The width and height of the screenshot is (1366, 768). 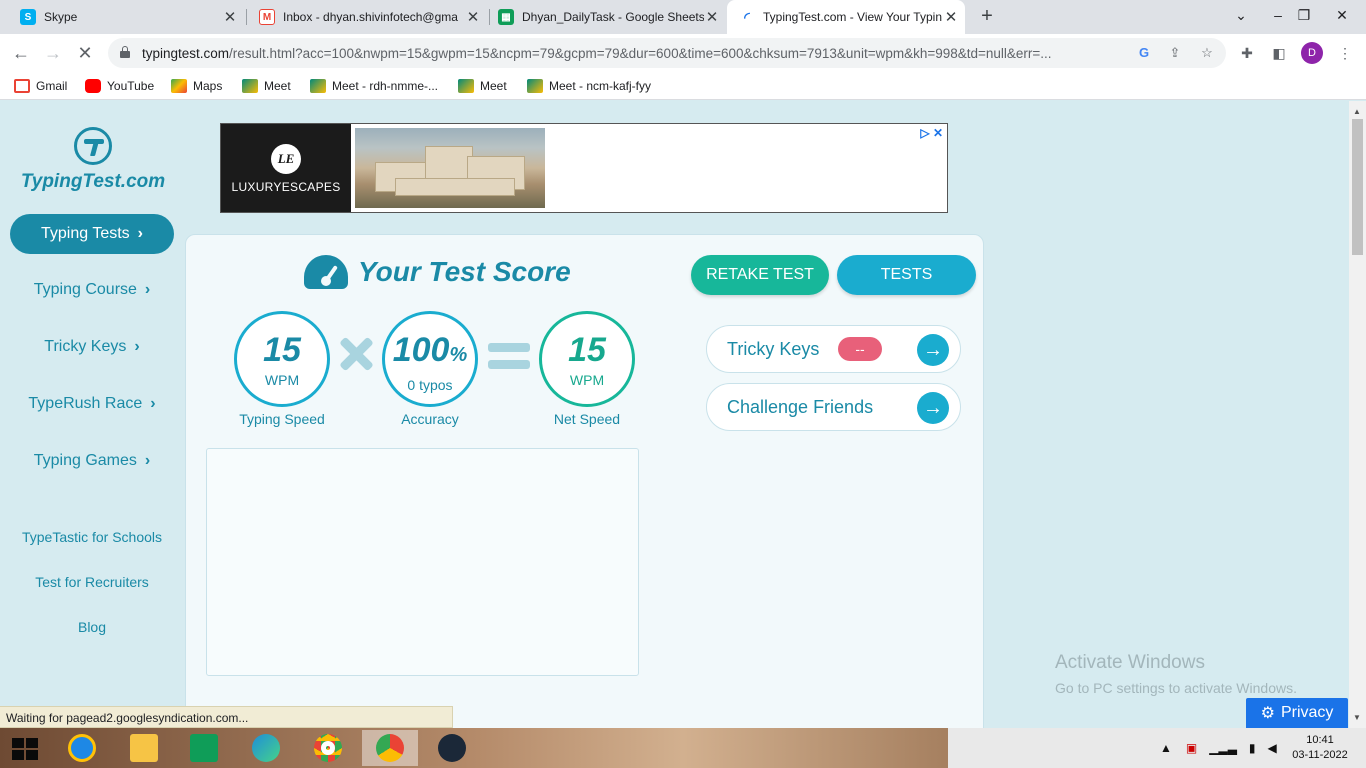 What do you see at coordinates (356, 354) in the screenshot?
I see `multiply-icon` at bounding box center [356, 354].